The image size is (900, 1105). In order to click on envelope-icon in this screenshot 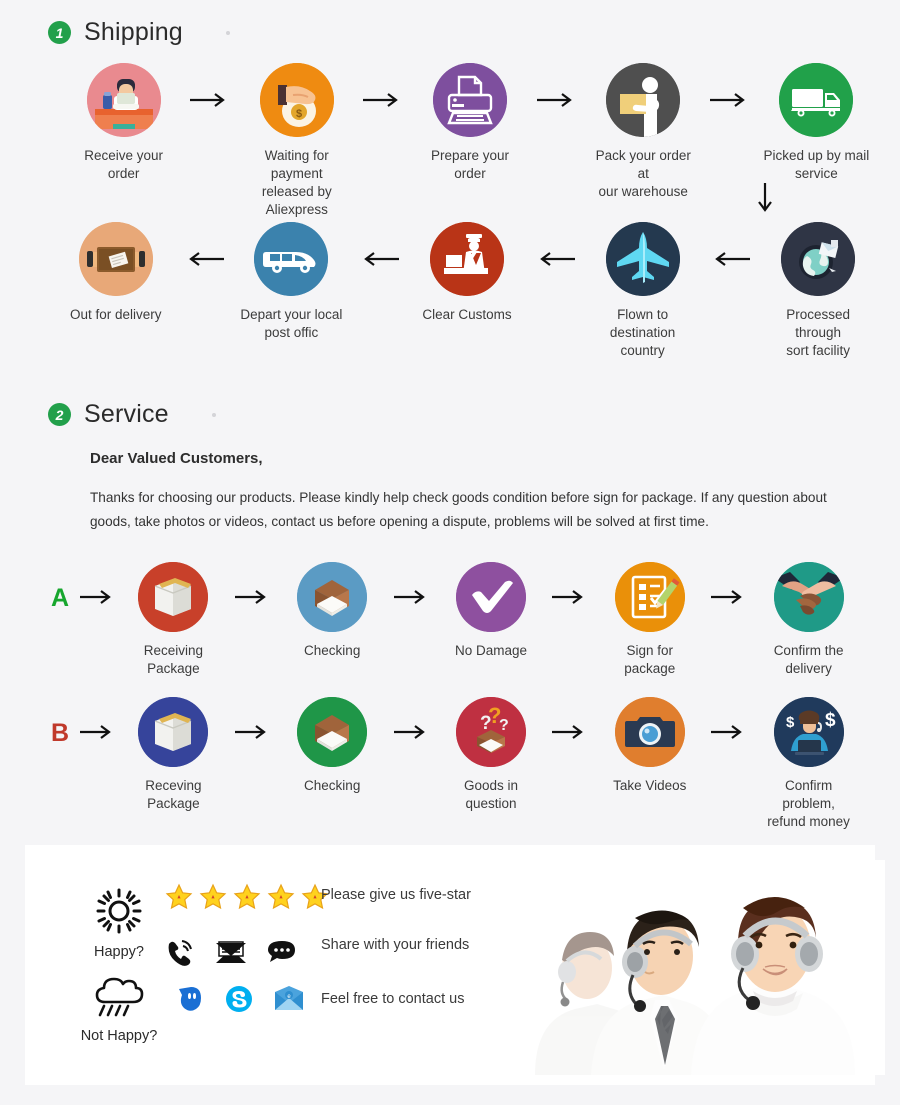, I will do `click(231, 954)`.